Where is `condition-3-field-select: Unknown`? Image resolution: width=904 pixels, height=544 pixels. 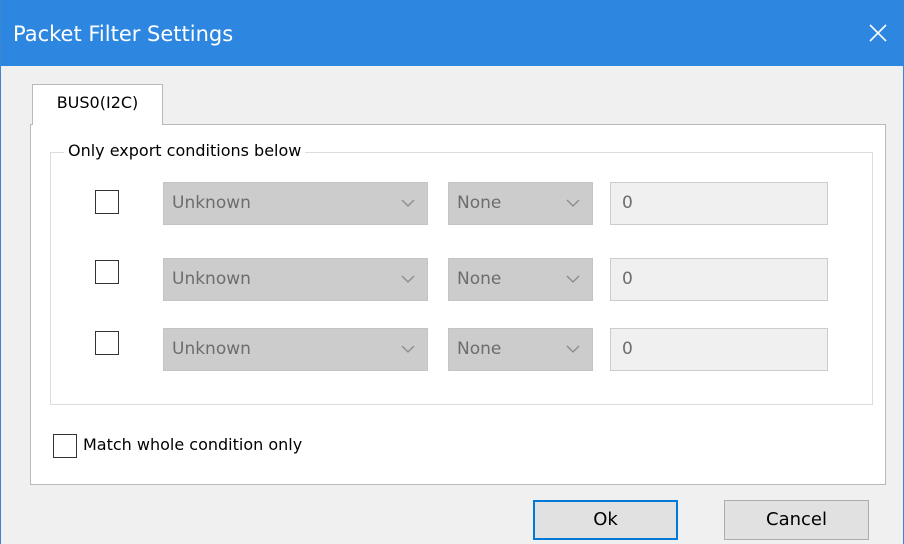
condition-3-field-select: Unknown is located at coordinates (295, 349).